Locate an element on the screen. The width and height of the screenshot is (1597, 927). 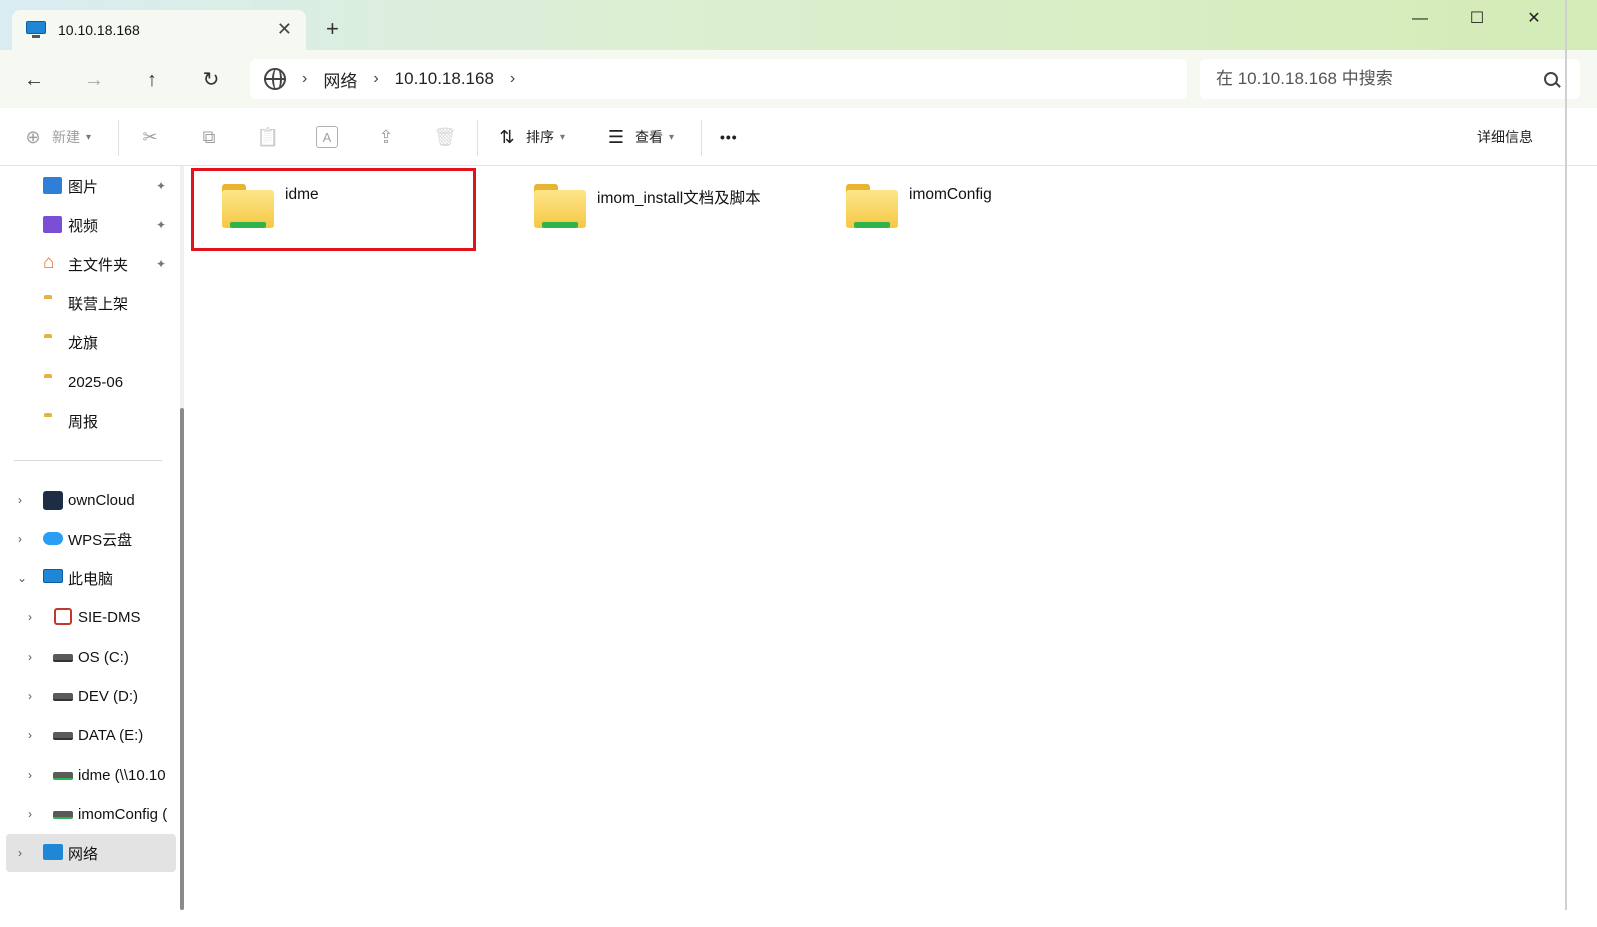
home-icon: ⌂ is located at coordinates (49, 262).